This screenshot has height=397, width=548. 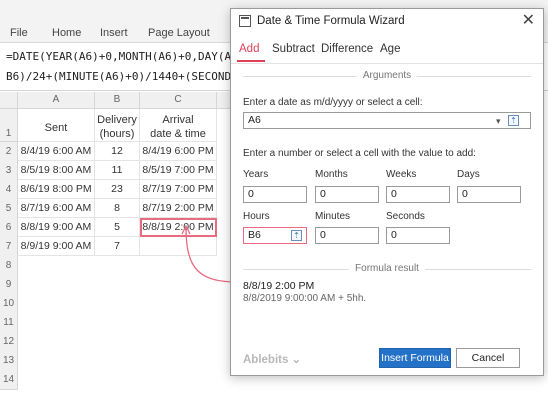 What do you see at coordinates (418, 194) in the screenshot?
I see `weeks-input: 0` at bounding box center [418, 194].